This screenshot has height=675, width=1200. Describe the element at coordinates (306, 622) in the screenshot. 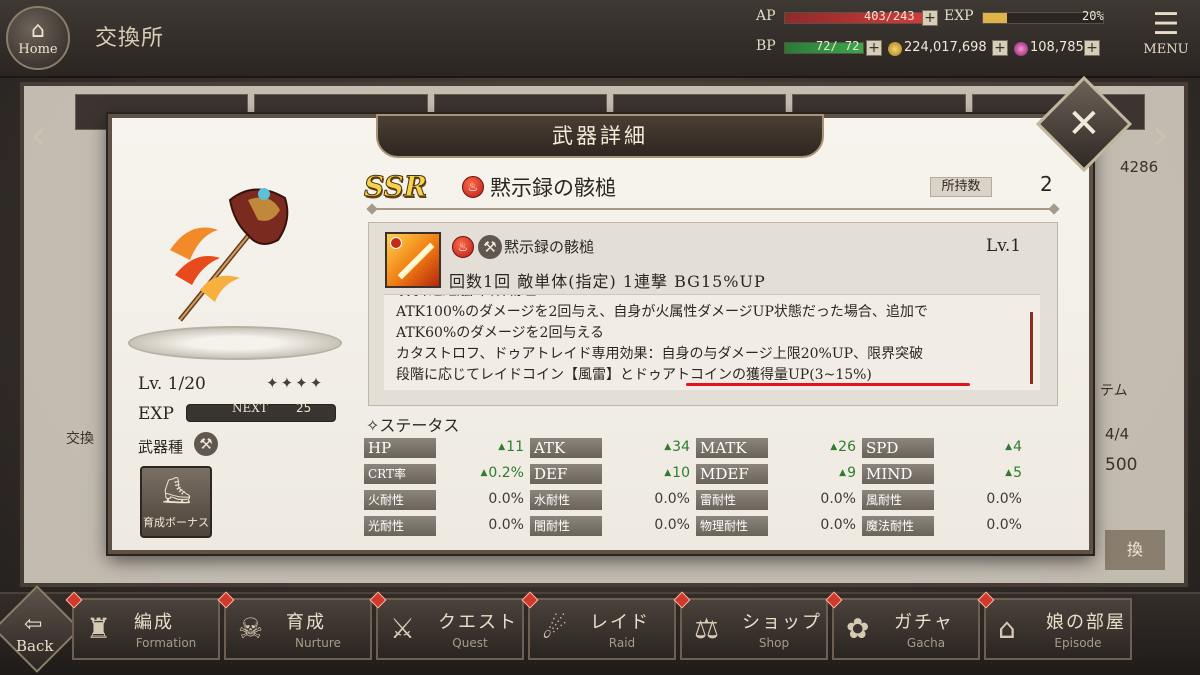

I see `nav-label: 育成` at that location.